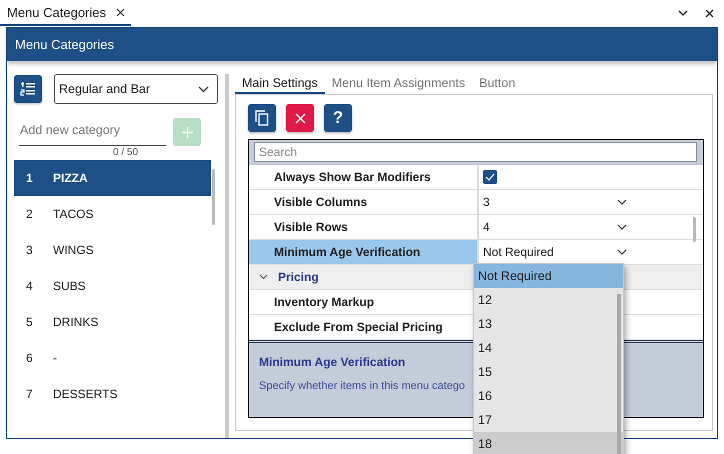 The image size is (724, 454). Describe the element at coordinates (362, 386) in the screenshot. I see `description-text: Specify whether items in this menu catego` at that location.